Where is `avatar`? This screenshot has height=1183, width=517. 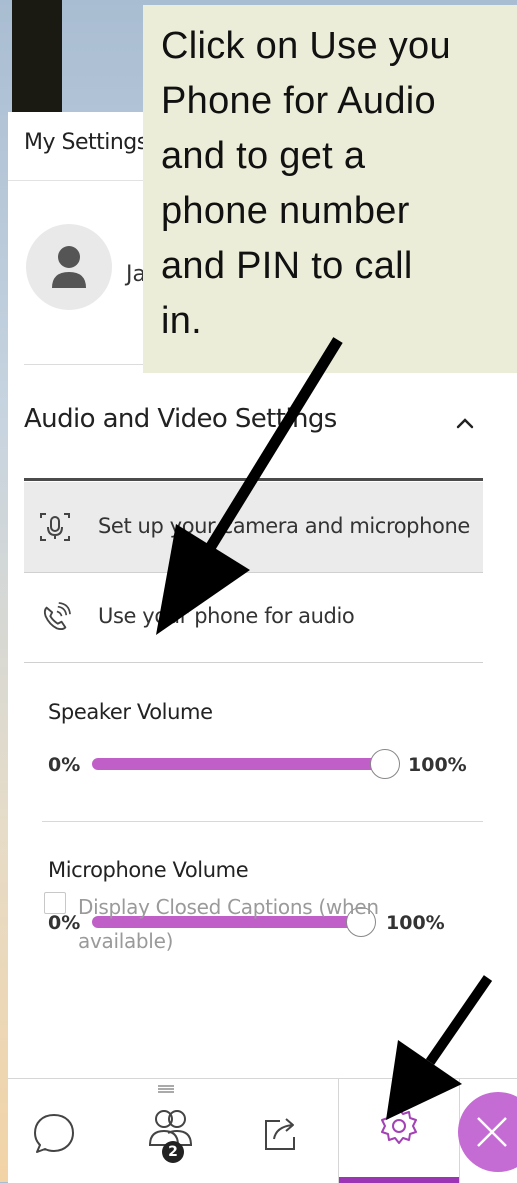
avatar is located at coordinates (69, 267).